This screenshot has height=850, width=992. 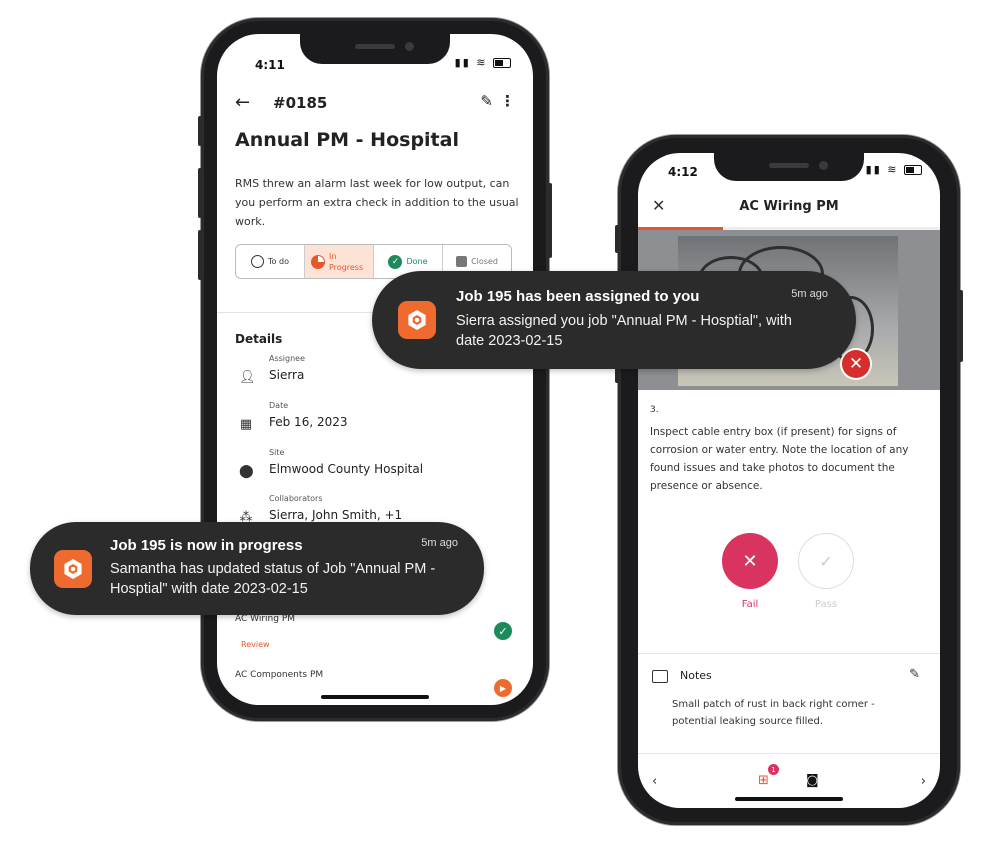 What do you see at coordinates (279, 405) in the screenshot?
I see `detail-label: Date` at bounding box center [279, 405].